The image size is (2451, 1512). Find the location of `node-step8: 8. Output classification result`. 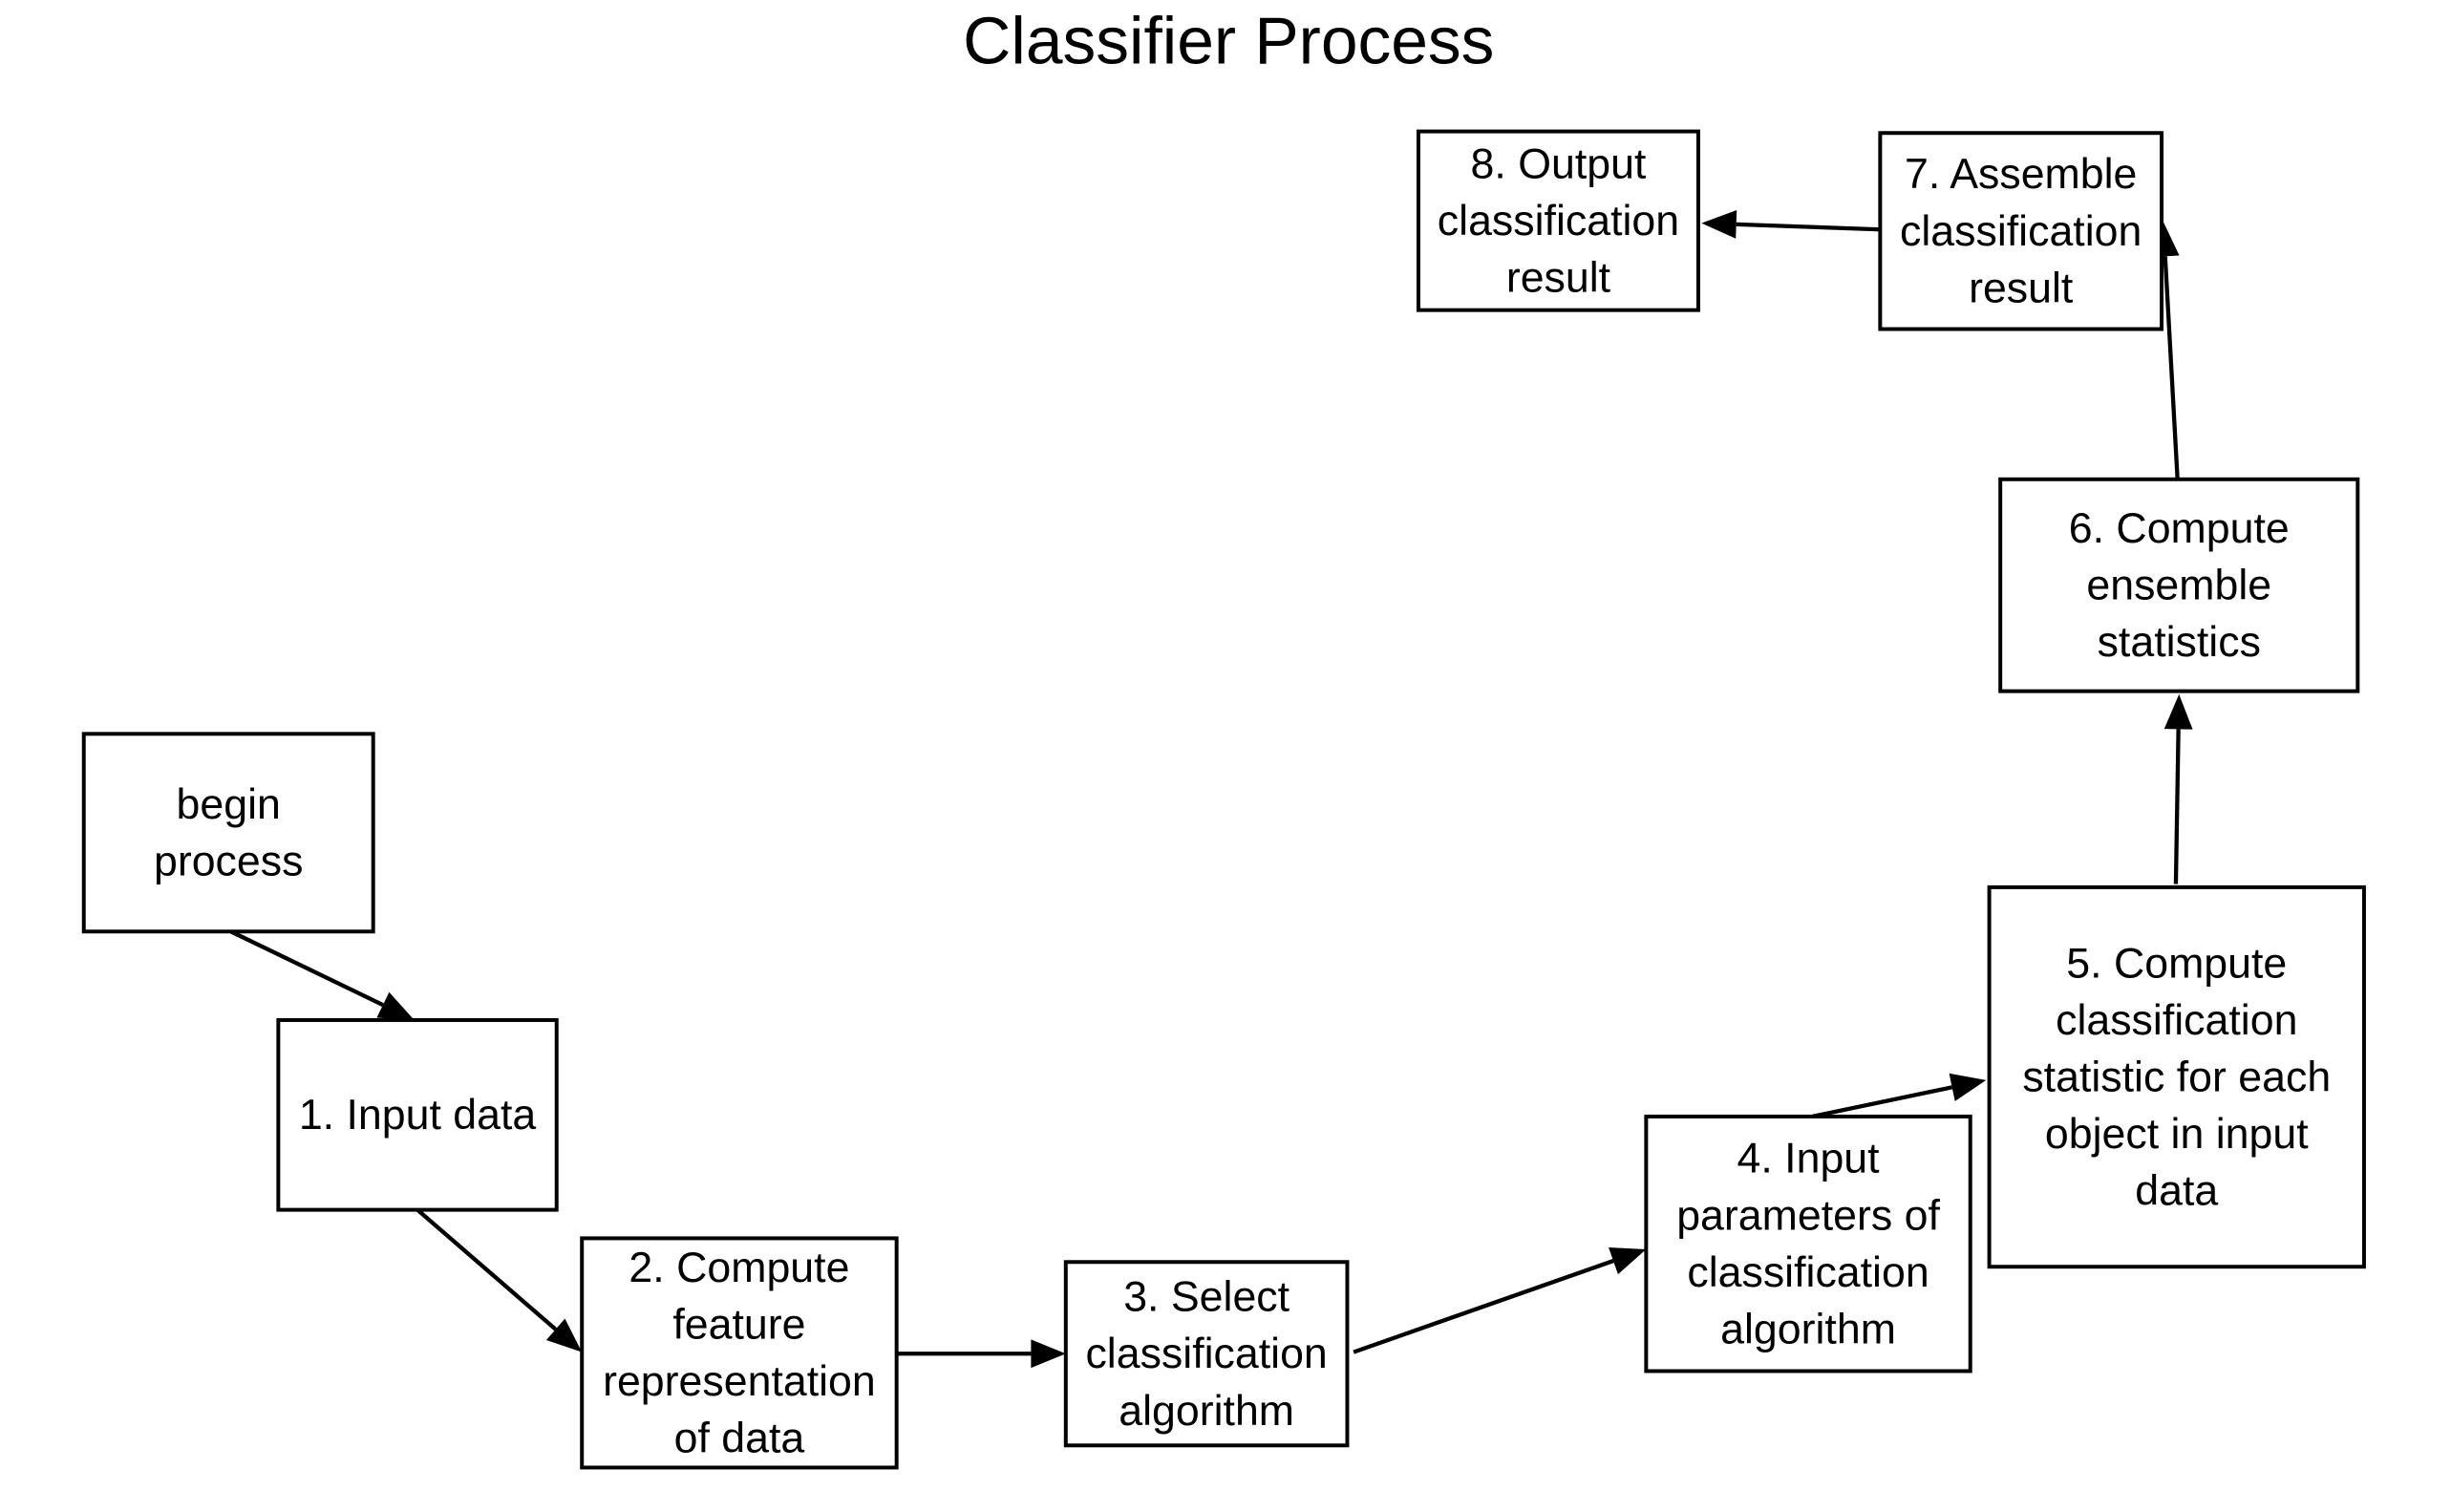

node-step8: 8. Output classification result is located at coordinates (1558, 220).